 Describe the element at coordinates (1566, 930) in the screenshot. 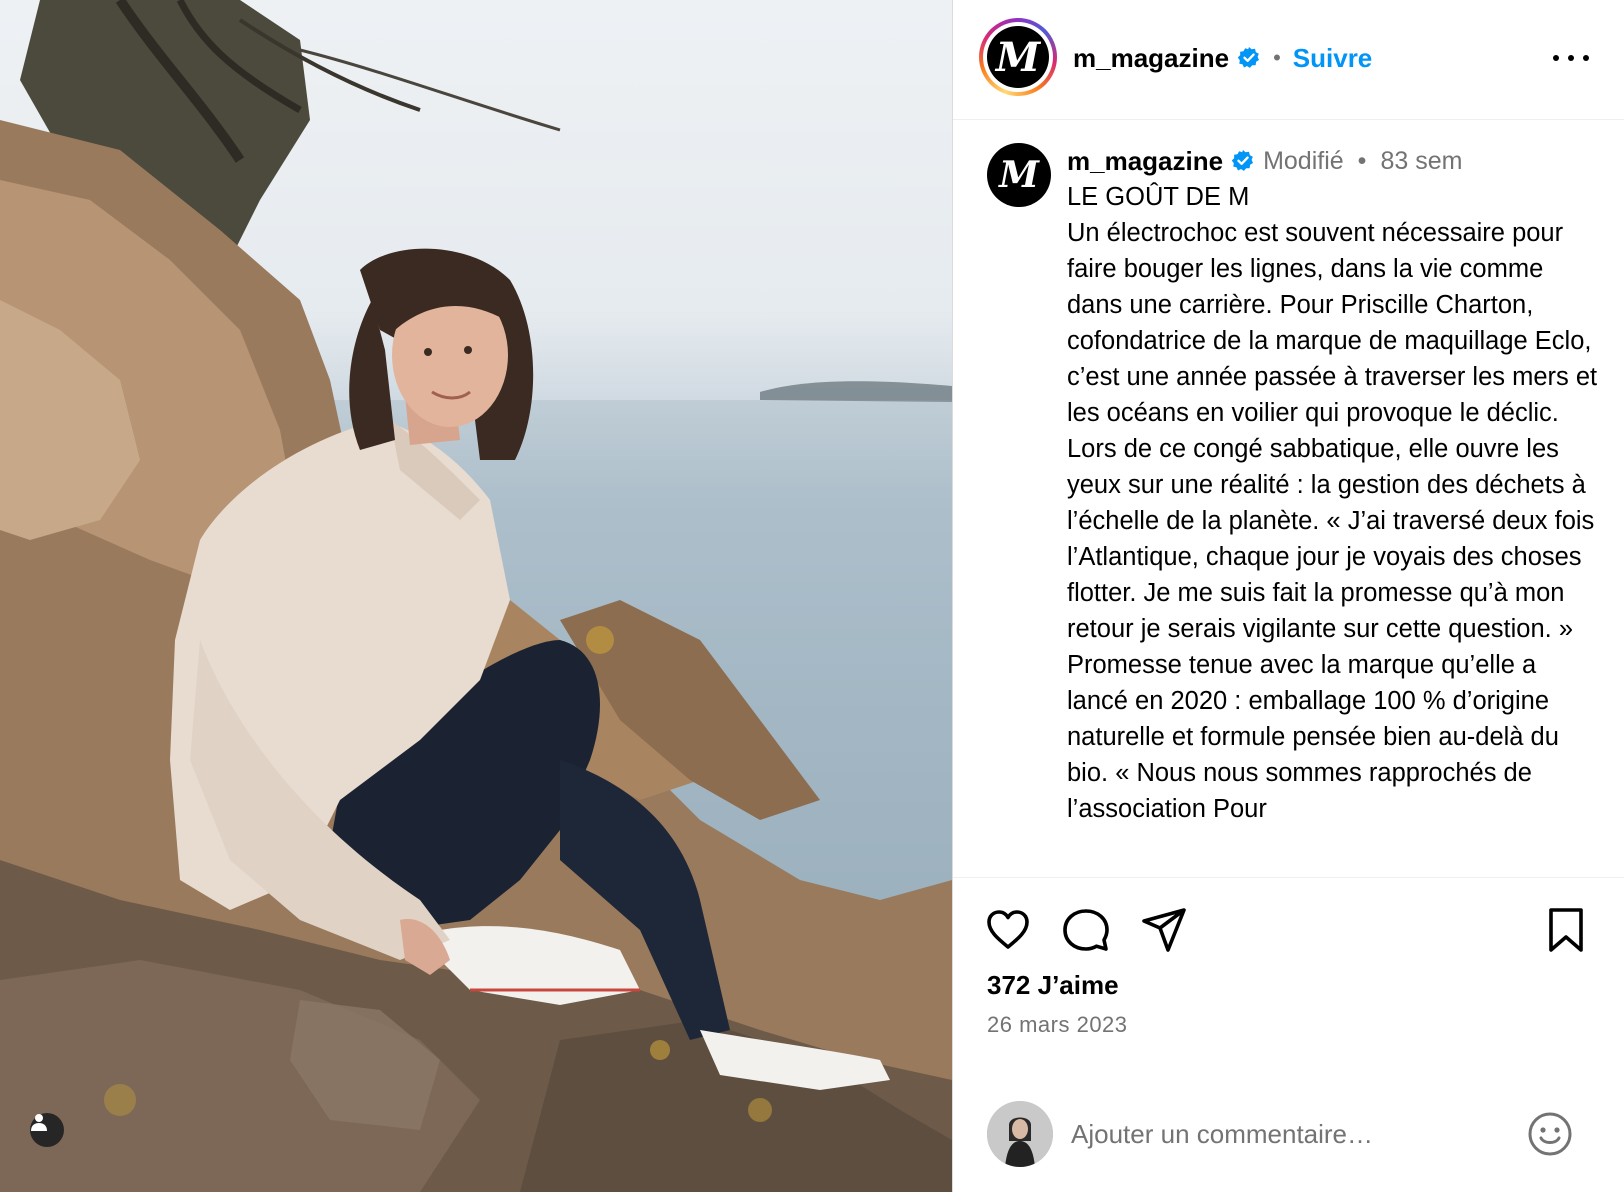

I see `bookmark-icon` at that location.